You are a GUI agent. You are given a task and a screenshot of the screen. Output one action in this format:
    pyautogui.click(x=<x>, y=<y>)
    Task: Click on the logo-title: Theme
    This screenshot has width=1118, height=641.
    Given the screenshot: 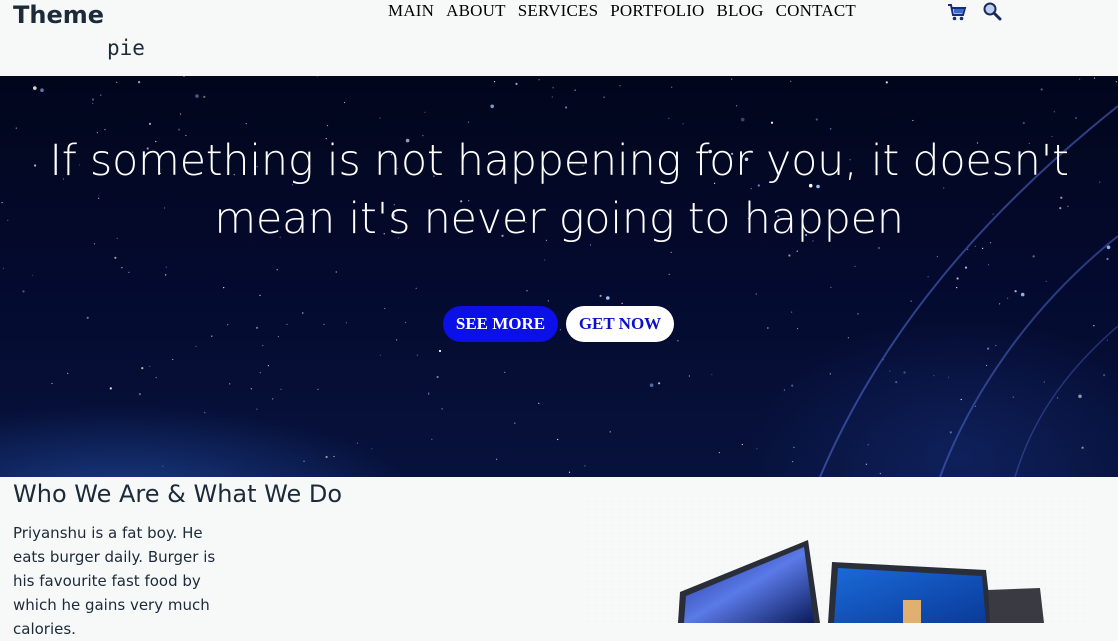 What is the action you would take?
    pyautogui.click(x=58, y=15)
    